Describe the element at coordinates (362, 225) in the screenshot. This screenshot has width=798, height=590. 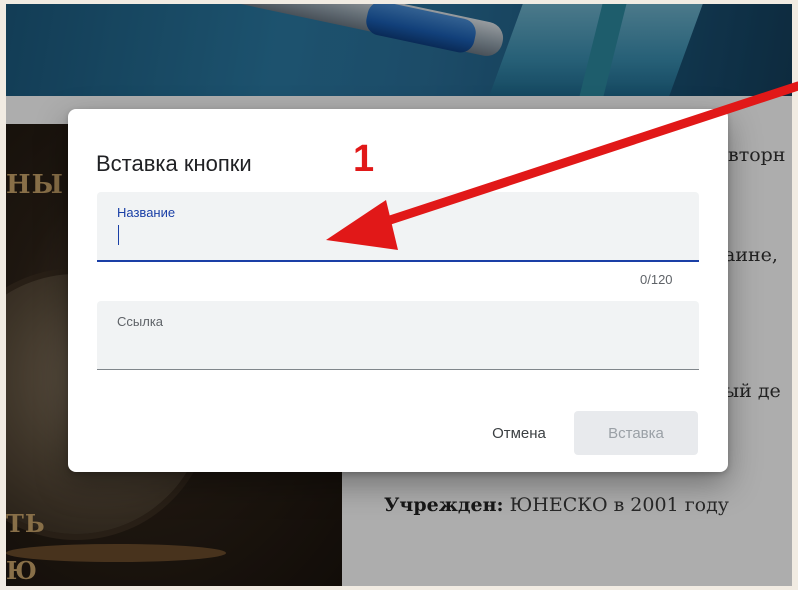
I see `arrow-head` at that location.